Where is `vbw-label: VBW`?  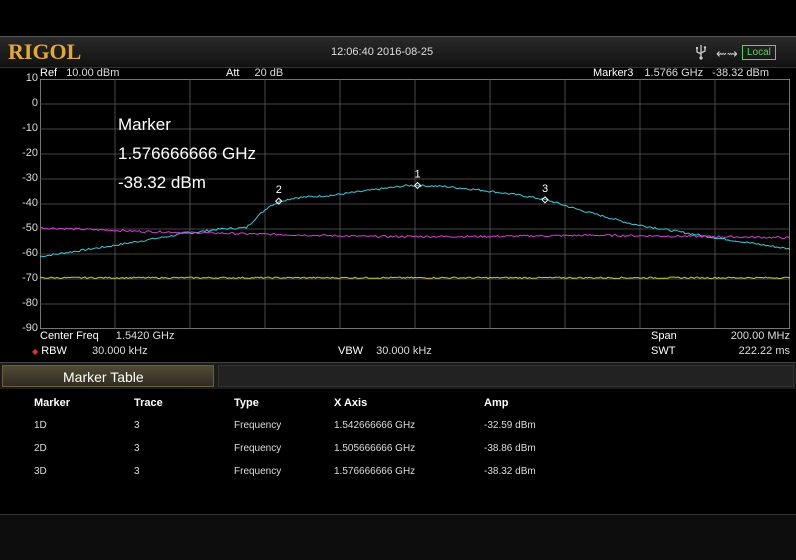 vbw-label: VBW is located at coordinates (351, 351).